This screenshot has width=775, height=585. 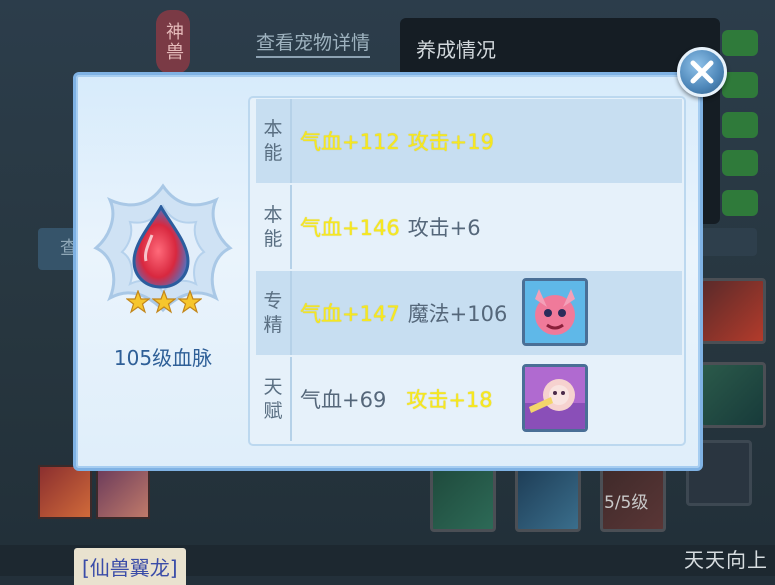 What do you see at coordinates (456, 50) in the screenshot?
I see `cultivation-status-title: 养成情况` at bounding box center [456, 50].